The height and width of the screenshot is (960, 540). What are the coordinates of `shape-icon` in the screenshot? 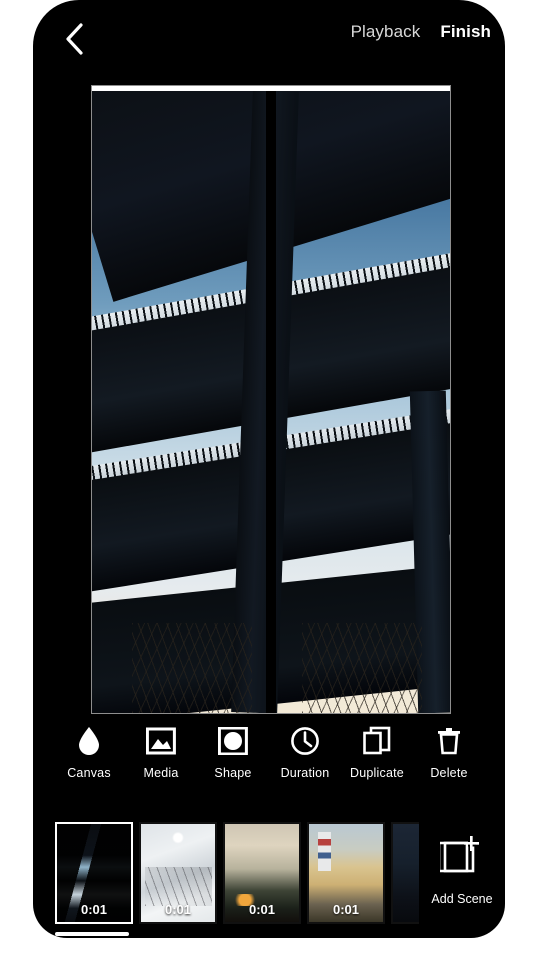 It's located at (233, 741).